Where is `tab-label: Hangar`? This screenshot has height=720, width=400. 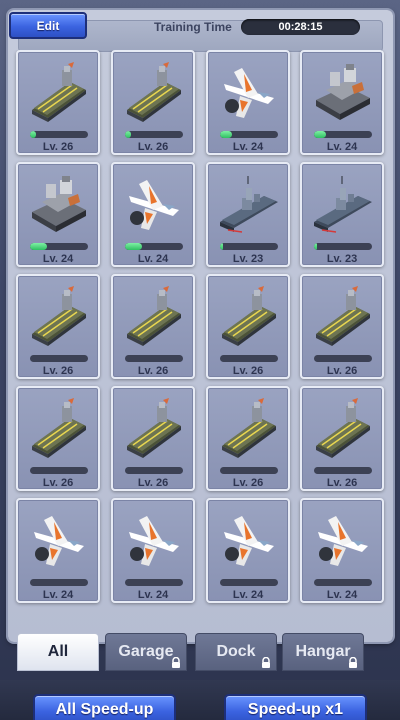 tab-label: Hangar is located at coordinates (323, 651).